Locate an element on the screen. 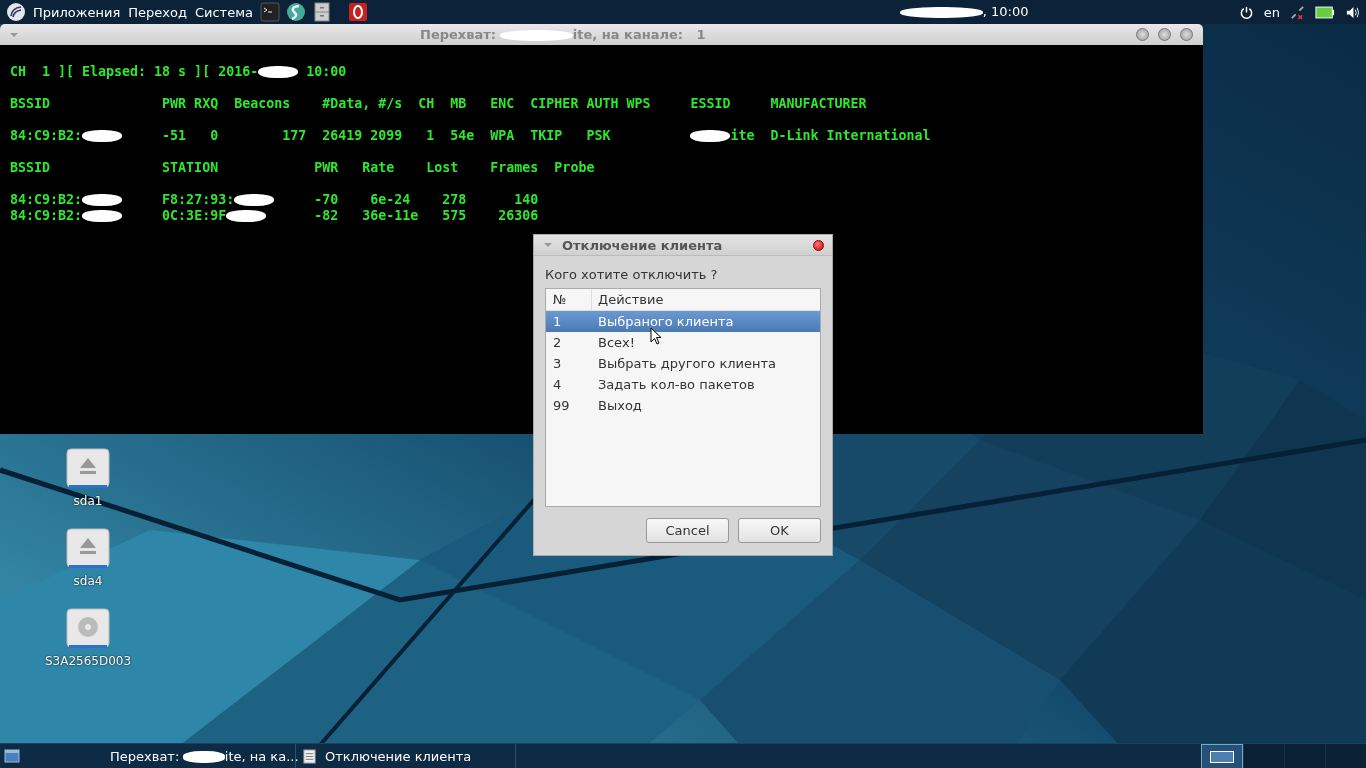 The width and height of the screenshot is (1366, 768). terminal-icon is located at coordinates (269, 12).